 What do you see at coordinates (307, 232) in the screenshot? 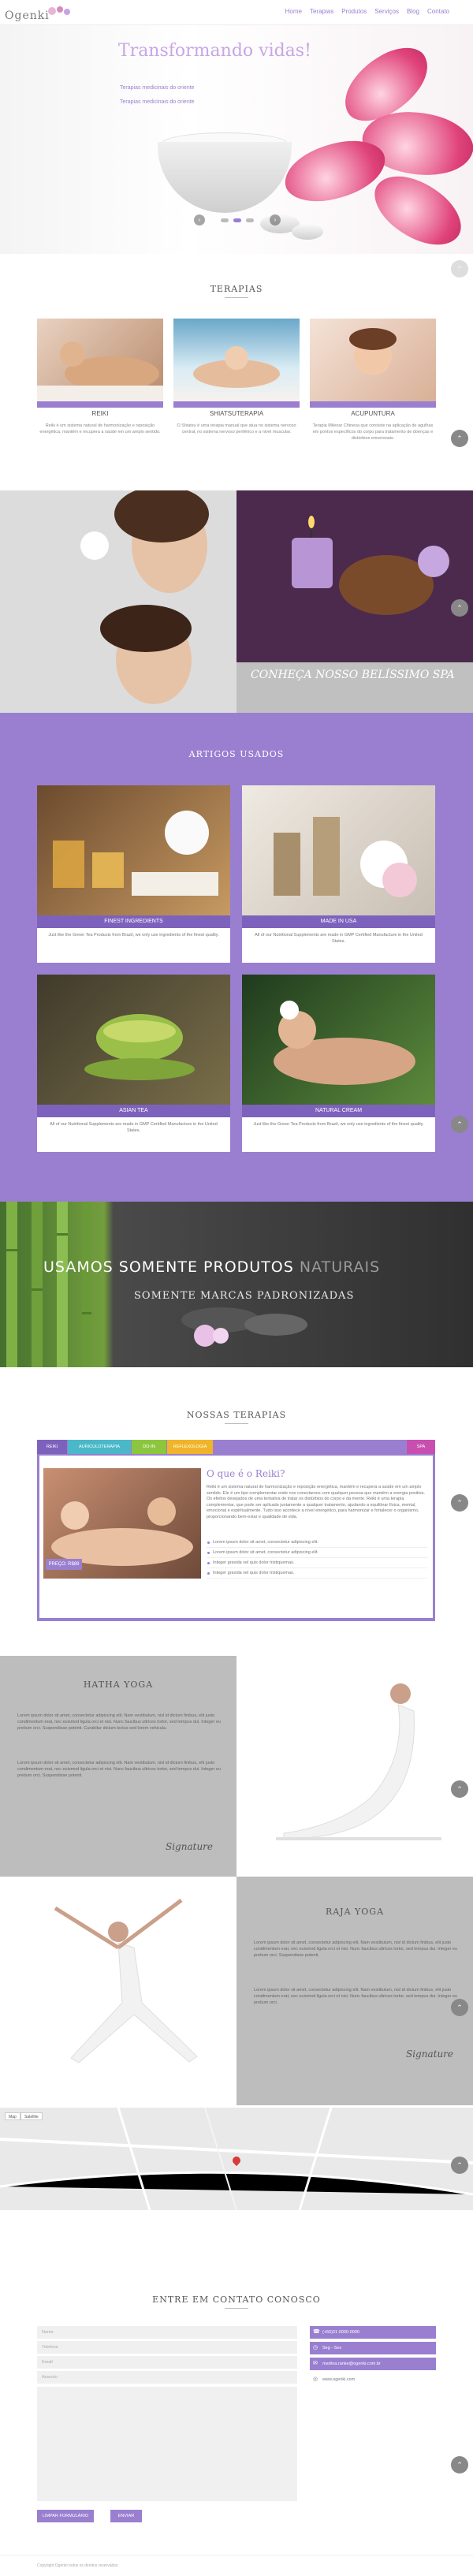
I see `spa-stone` at bounding box center [307, 232].